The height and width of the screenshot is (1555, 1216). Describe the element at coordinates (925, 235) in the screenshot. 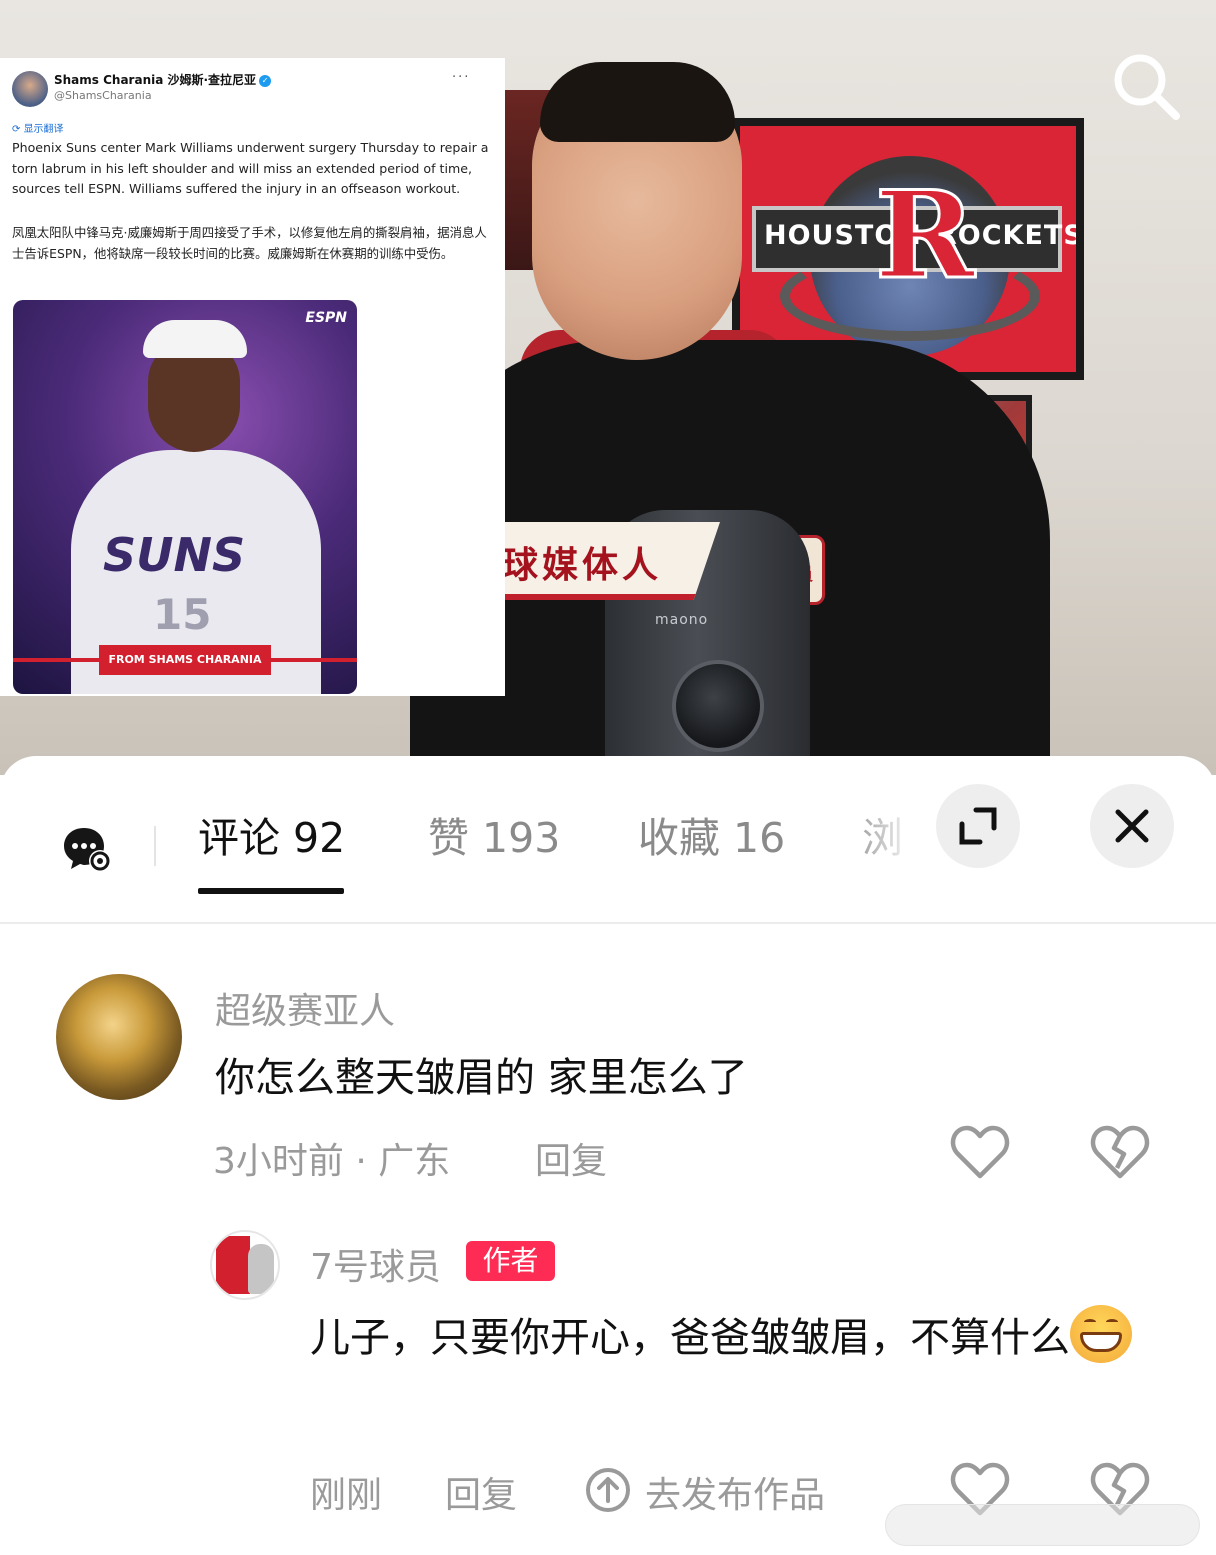

I see `poster-r-logo: R` at that location.